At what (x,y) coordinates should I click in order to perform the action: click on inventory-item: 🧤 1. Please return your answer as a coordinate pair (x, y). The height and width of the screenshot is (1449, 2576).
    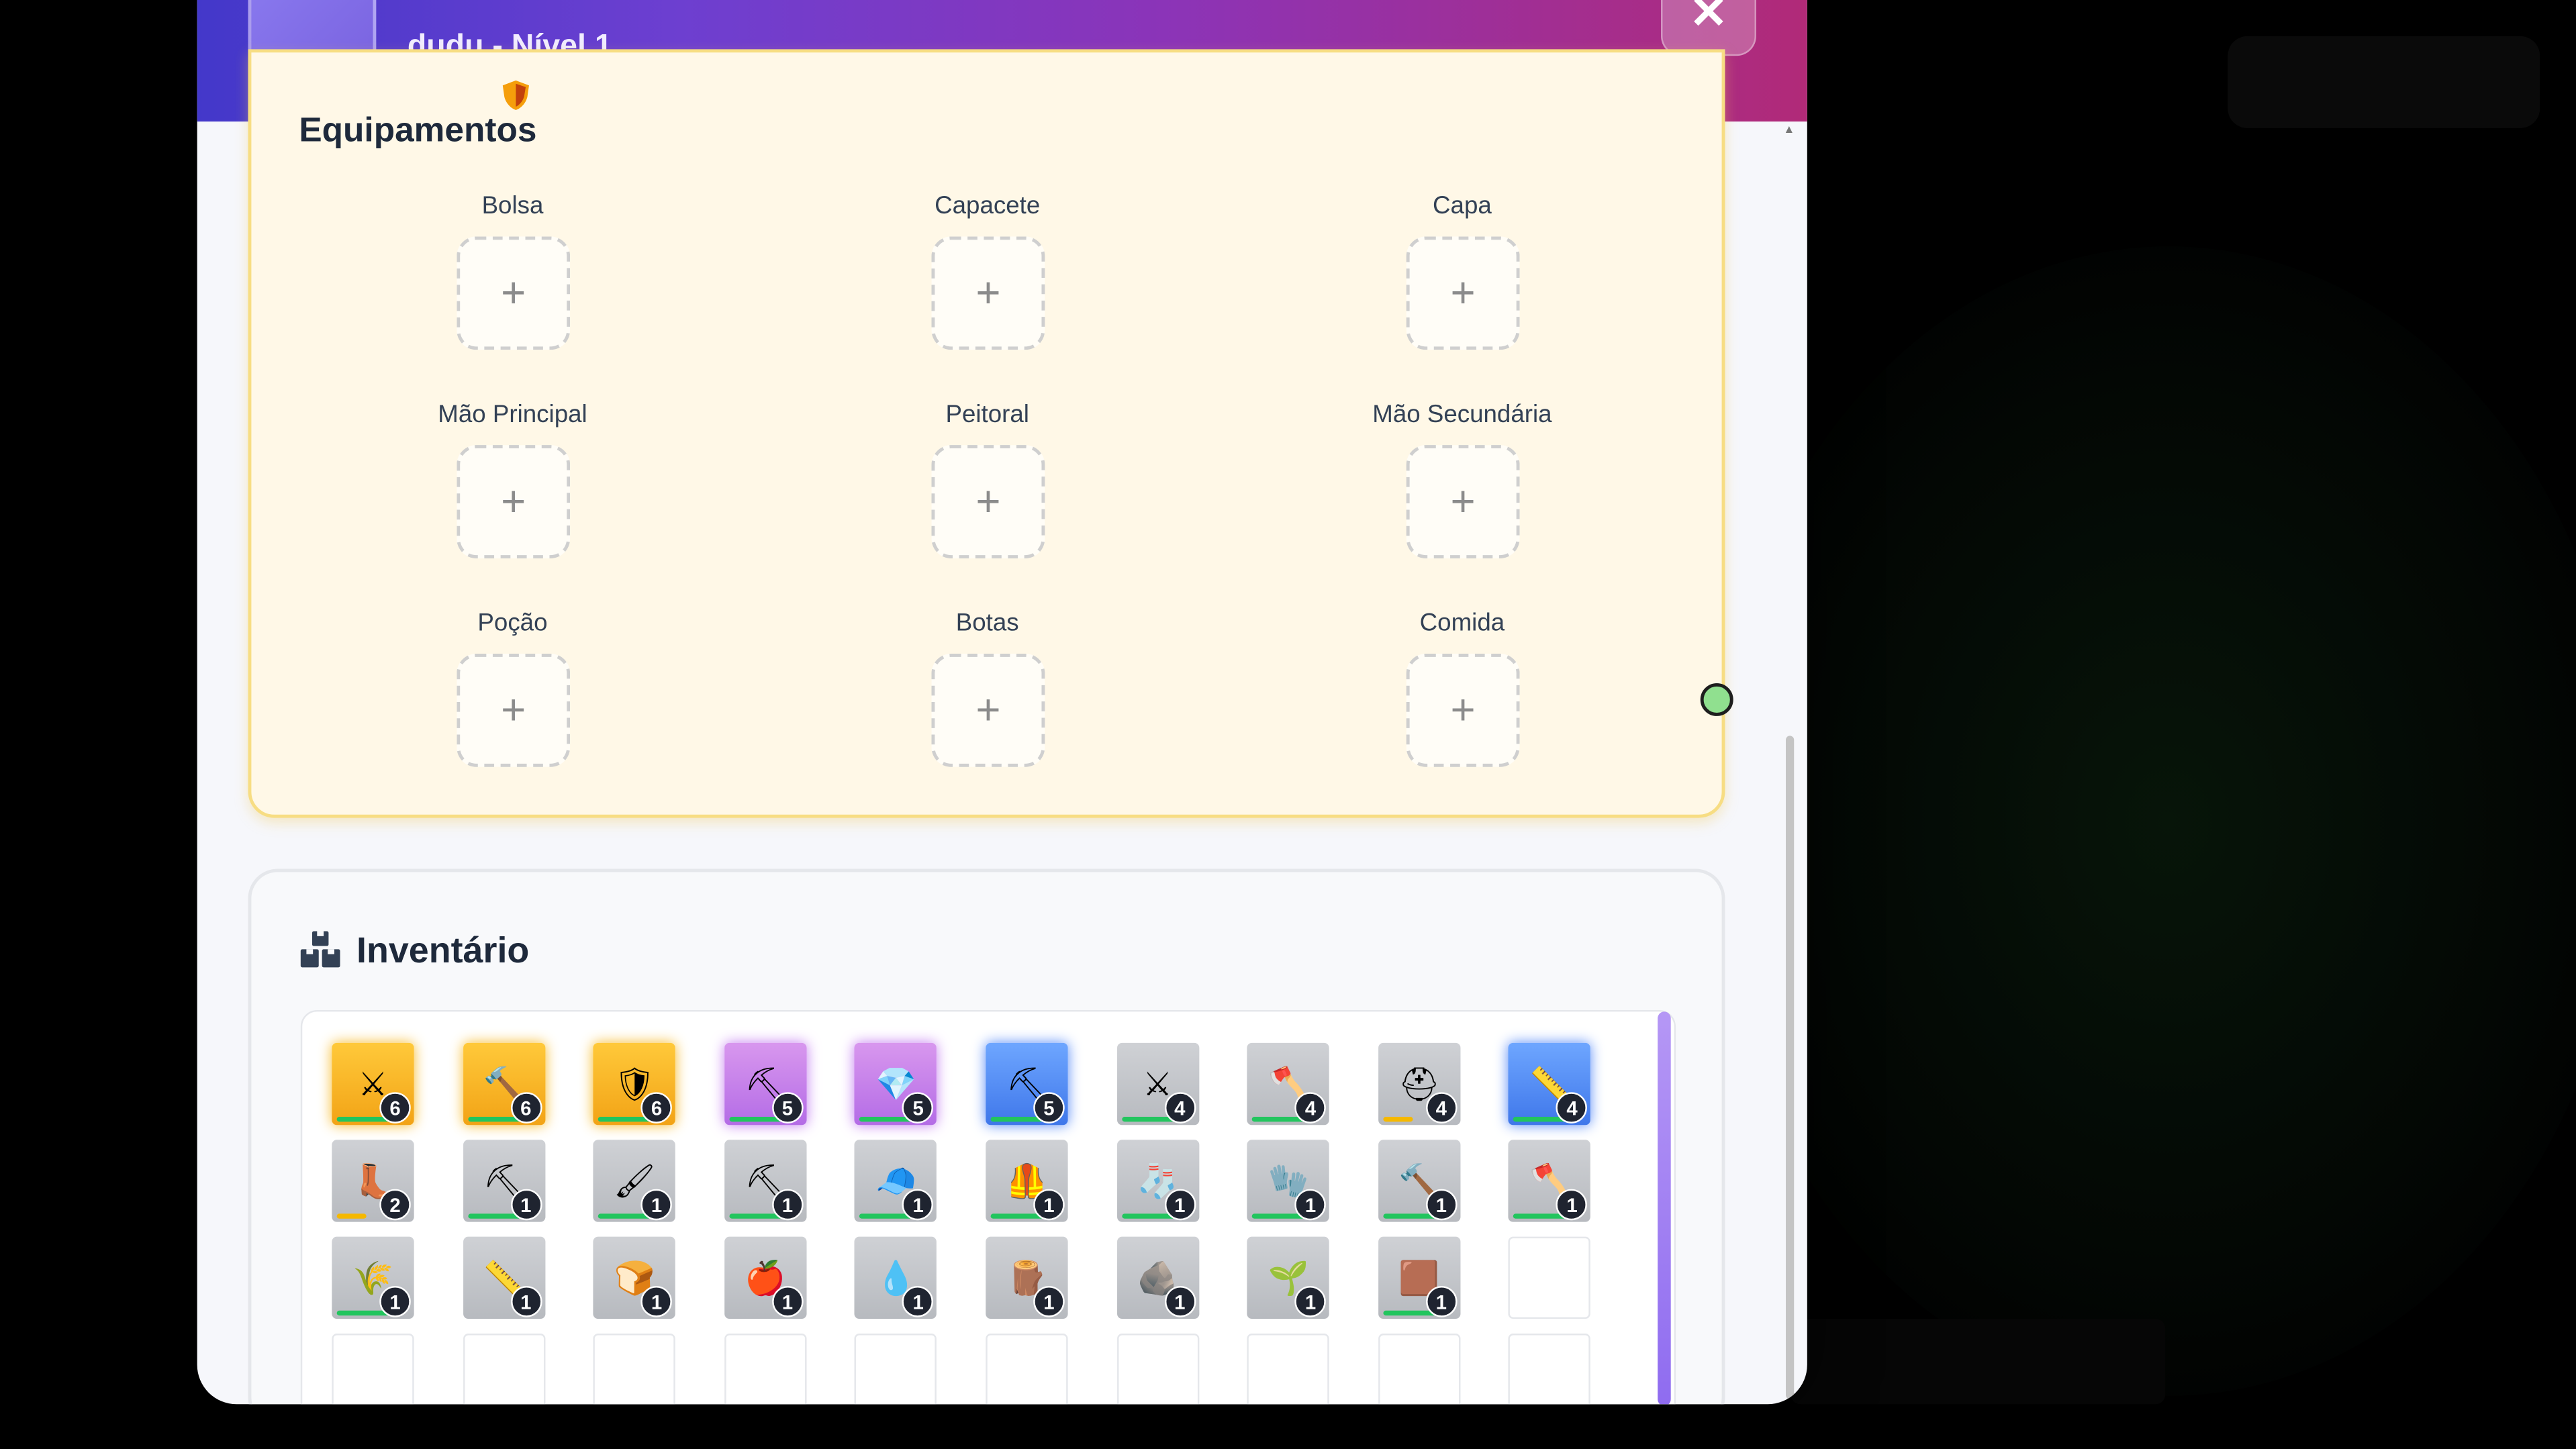
    Looking at the image, I should click on (1288, 1181).